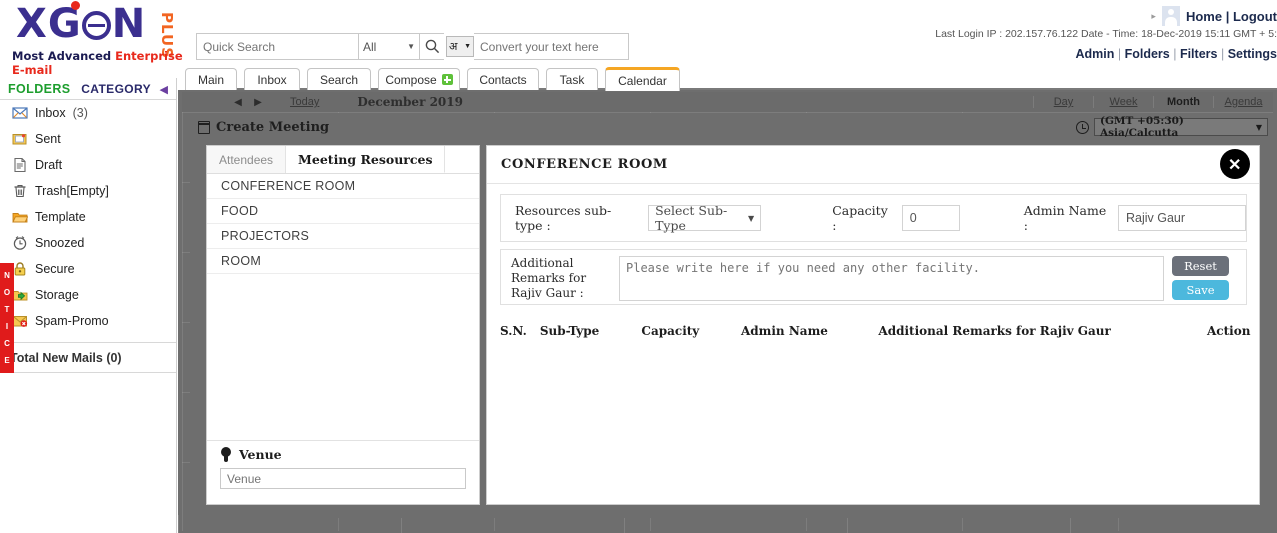 This screenshot has width=1277, height=533. What do you see at coordinates (453, 47) in the screenshot?
I see `language-glyph: अ` at bounding box center [453, 47].